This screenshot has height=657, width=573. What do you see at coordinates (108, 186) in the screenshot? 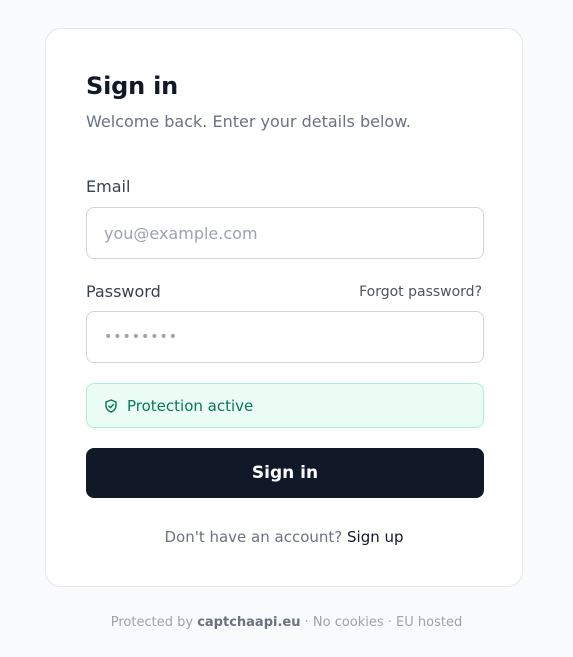
I see `email-label: Email` at bounding box center [108, 186].